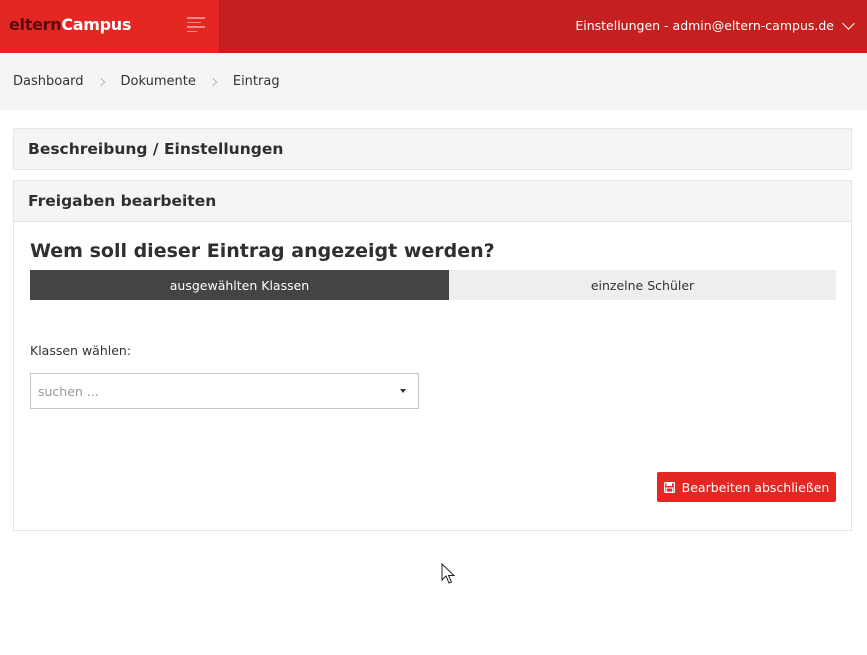 This screenshot has width=867, height=655. I want to click on brand-logo: elternCampus, so click(70, 24).